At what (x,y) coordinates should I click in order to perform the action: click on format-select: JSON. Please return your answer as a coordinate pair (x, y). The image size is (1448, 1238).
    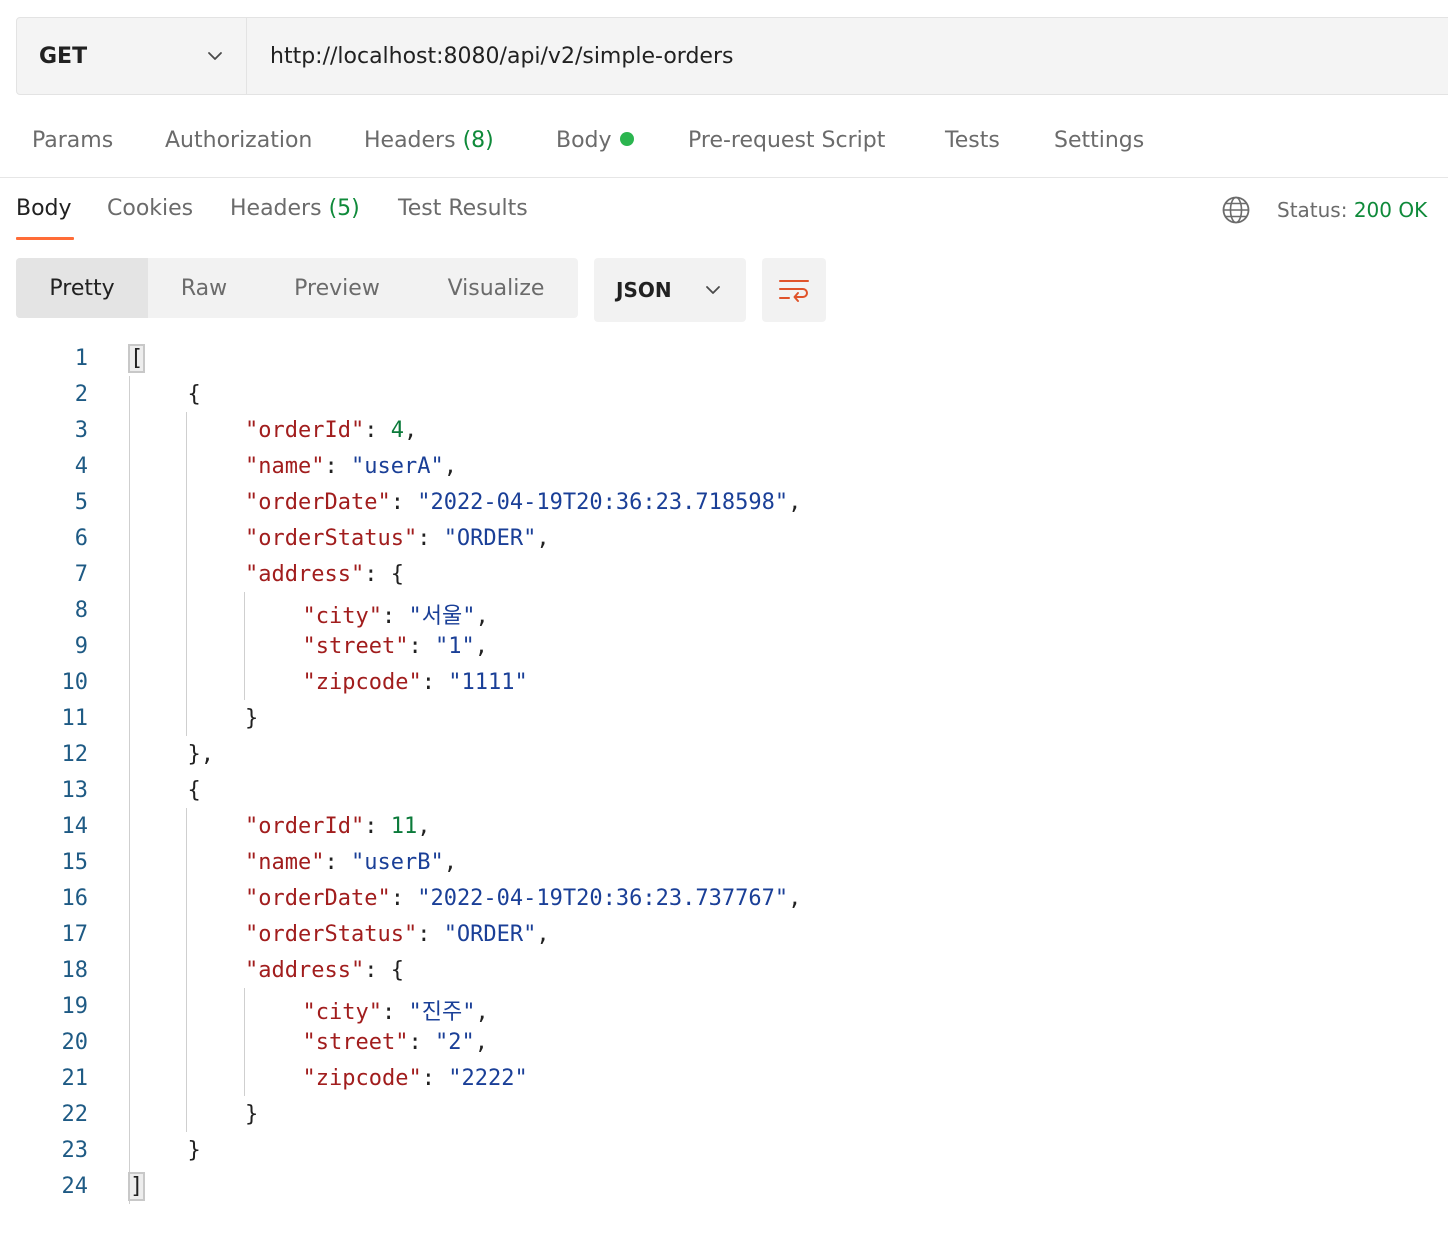
    Looking at the image, I should click on (670, 290).